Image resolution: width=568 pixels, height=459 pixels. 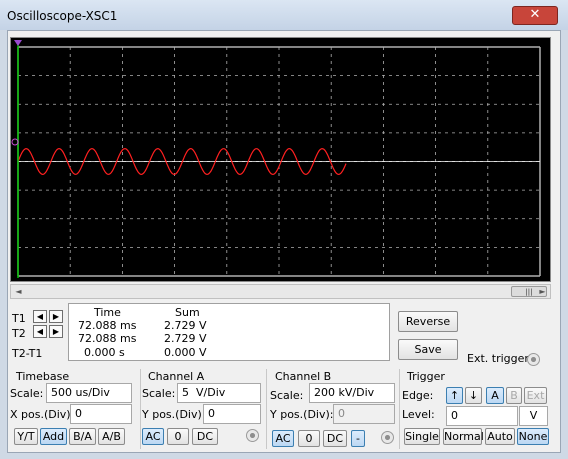 I want to click on channel-b-zero-button: 0, so click(x=309, y=438).